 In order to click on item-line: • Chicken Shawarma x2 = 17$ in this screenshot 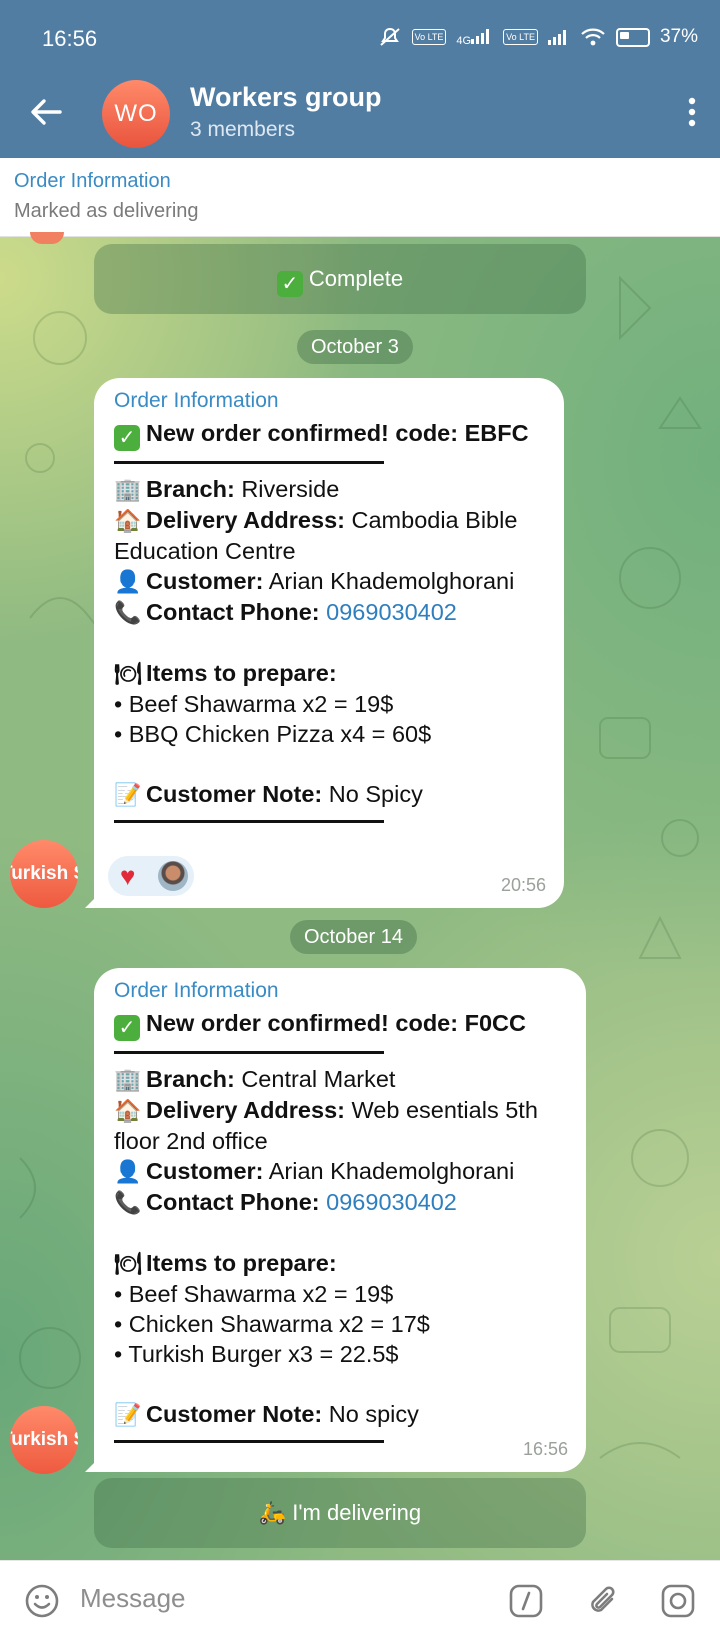, I will do `click(272, 1324)`.